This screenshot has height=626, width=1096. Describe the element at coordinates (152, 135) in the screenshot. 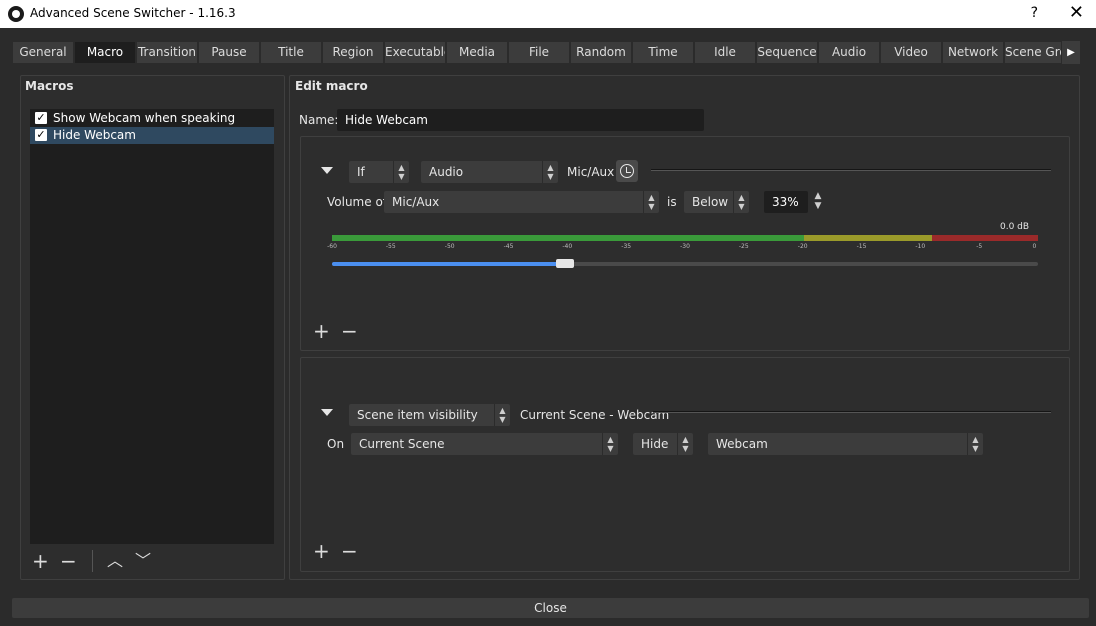

I see `macro-item-selected: ✓ Hide Webcam` at that location.